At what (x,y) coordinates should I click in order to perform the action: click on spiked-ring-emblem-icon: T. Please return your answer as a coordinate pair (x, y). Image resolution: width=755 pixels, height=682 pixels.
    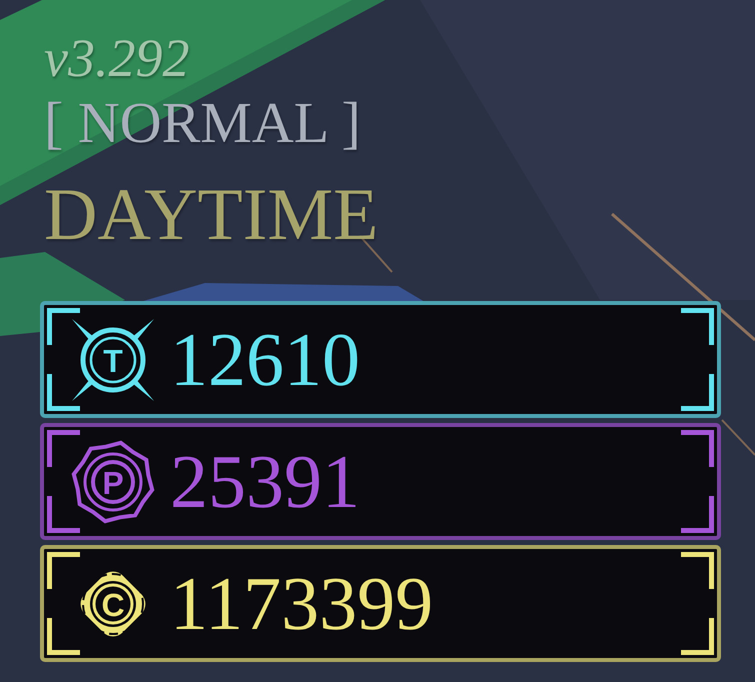
    Looking at the image, I should click on (113, 359).